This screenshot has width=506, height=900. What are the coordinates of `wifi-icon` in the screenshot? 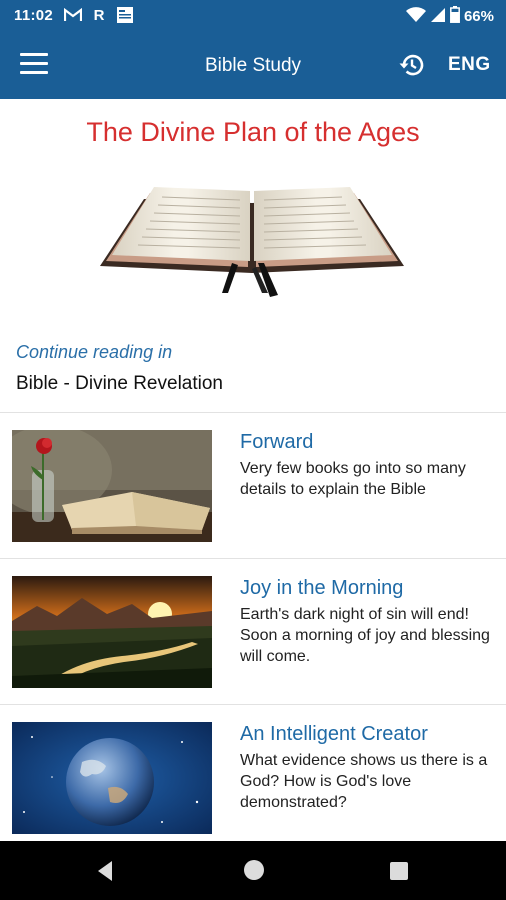 It's located at (415, 16).